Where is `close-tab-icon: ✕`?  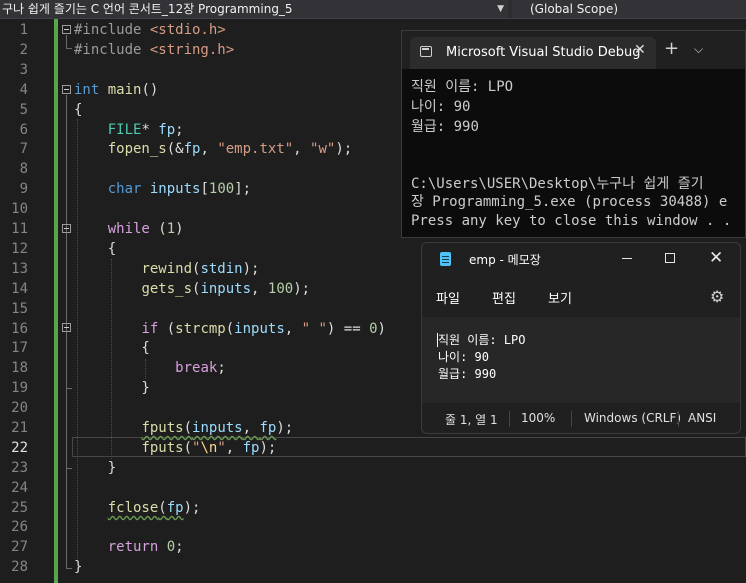
close-tab-icon: ✕ is located at coordinates (640, 50).